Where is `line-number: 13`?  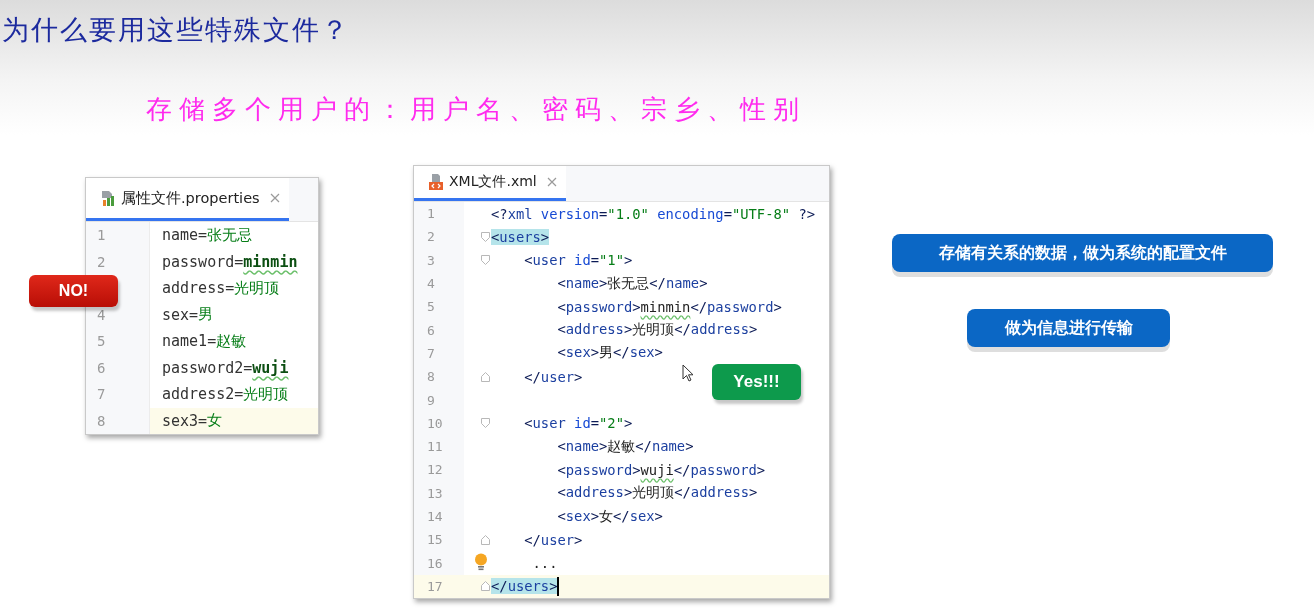 line-number: 13 is located at coordinates (435, 493).